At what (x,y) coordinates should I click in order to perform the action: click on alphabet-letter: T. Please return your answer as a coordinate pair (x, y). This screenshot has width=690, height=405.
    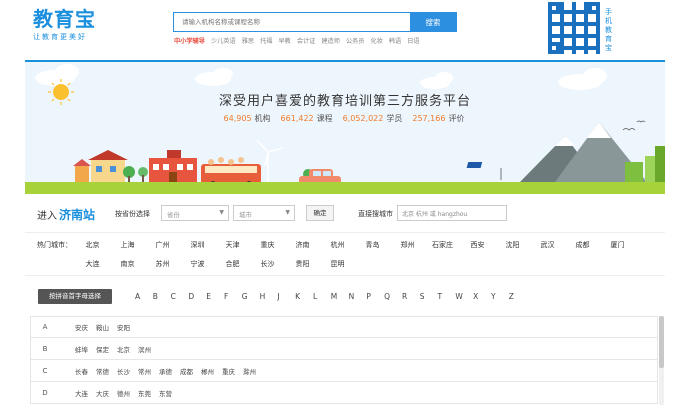
    Looking at the image, I should click on (447, 296).